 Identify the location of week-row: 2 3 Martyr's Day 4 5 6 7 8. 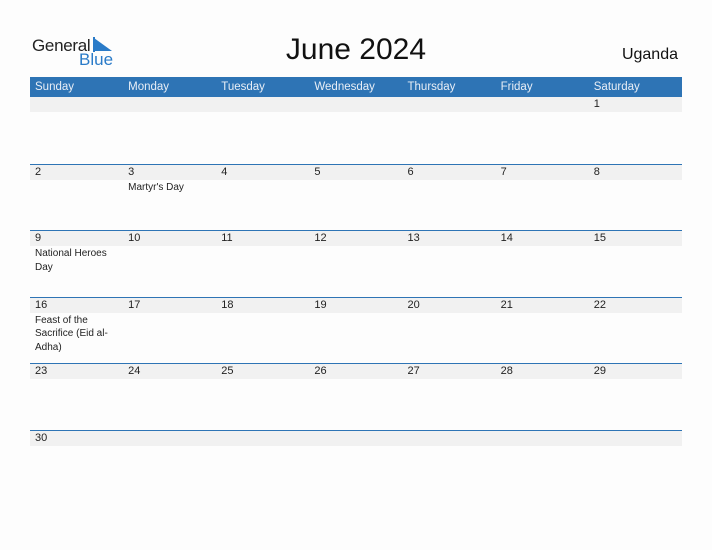
(356, 197).